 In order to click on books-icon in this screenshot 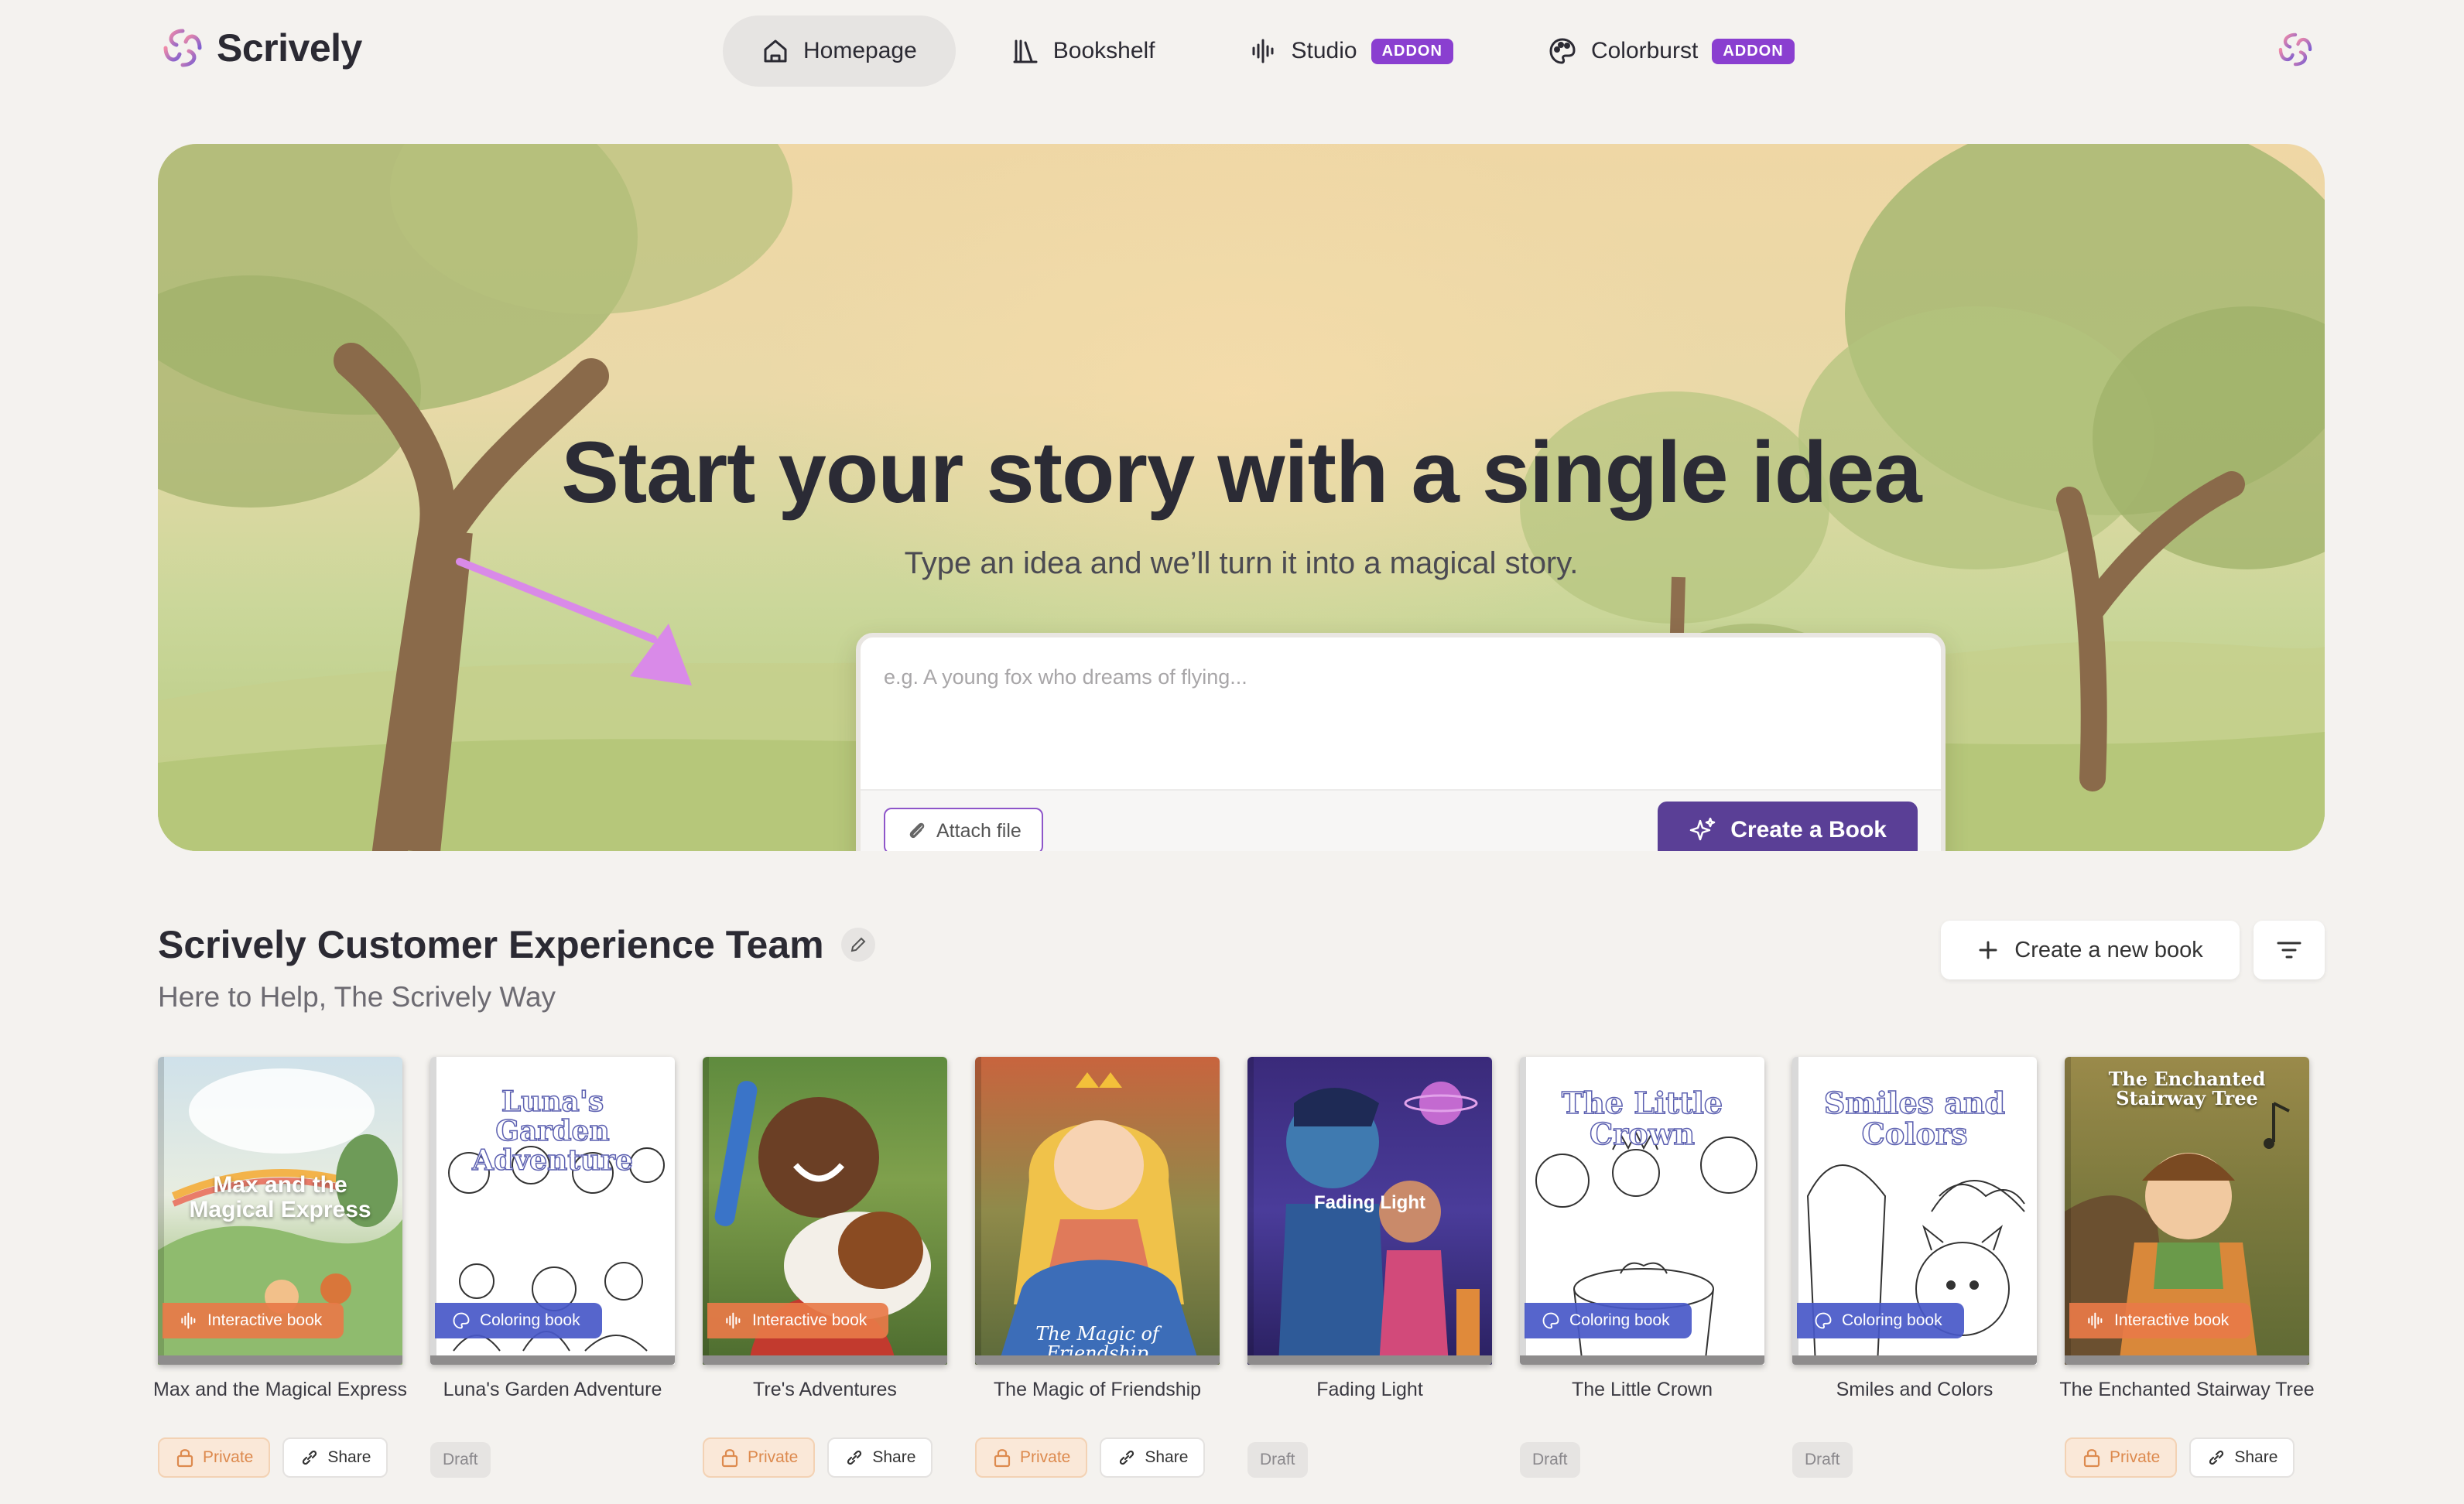, I will do `click(1025, 51)`.